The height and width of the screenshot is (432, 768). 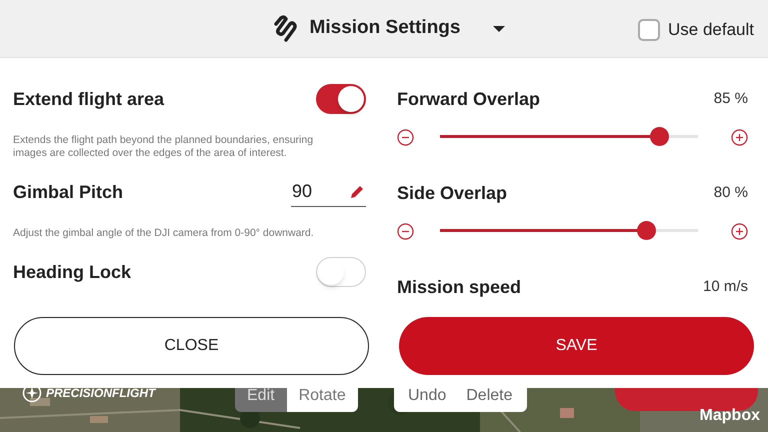 I want to click on close-button: CLOSE, so click(x=191, y=346).